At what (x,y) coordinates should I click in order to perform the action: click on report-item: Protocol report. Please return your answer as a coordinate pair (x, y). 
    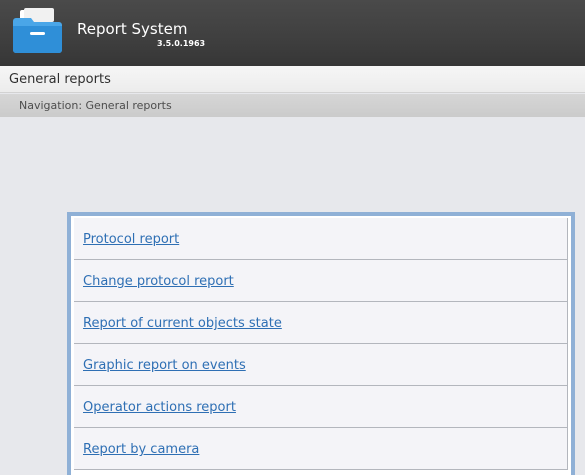
    Looking at the image, I should click on (321, 239).